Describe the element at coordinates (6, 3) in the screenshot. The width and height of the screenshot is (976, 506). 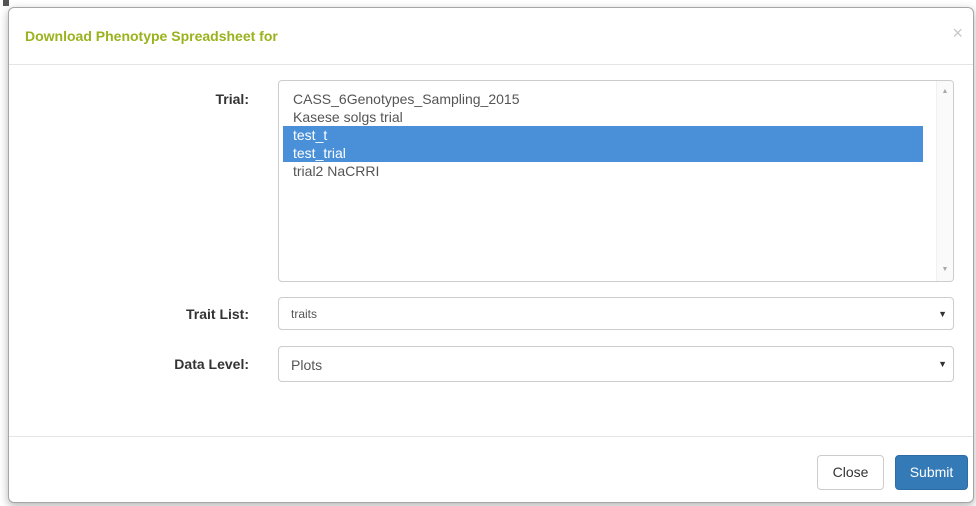
I see `backdrop-fragment` at that location.